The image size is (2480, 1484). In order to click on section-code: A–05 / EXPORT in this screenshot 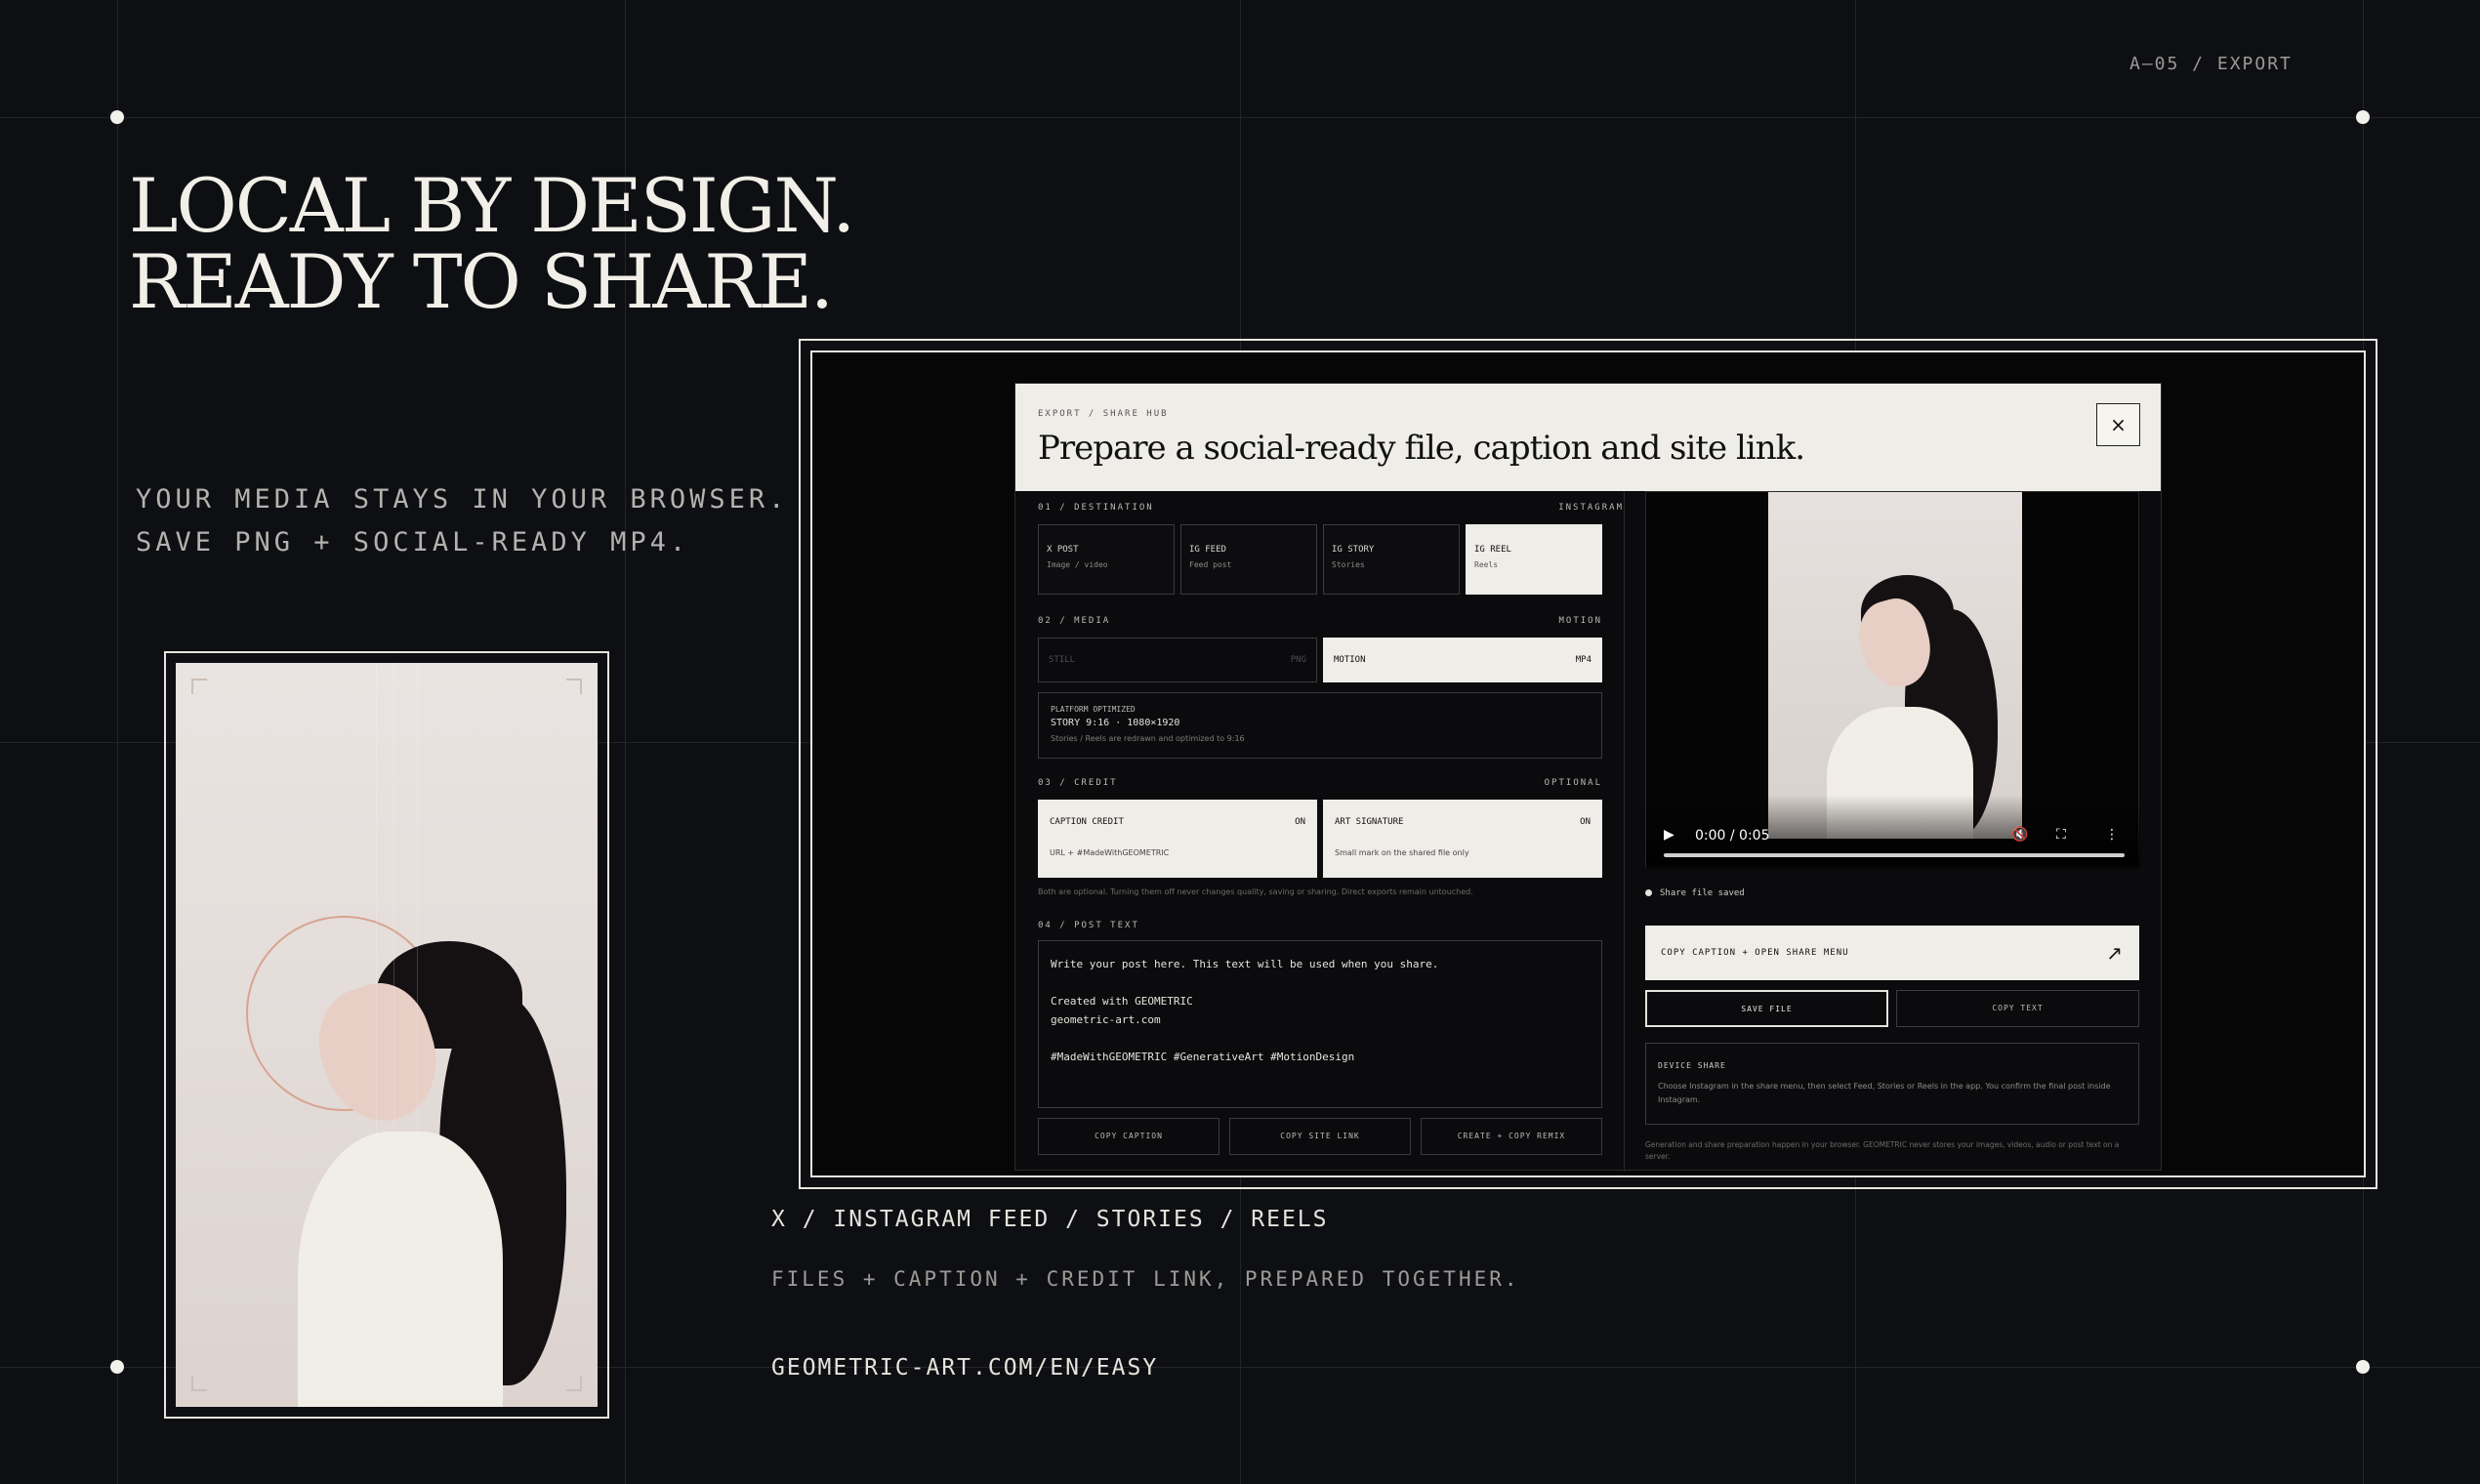, I will do `click(2211, 64)`.